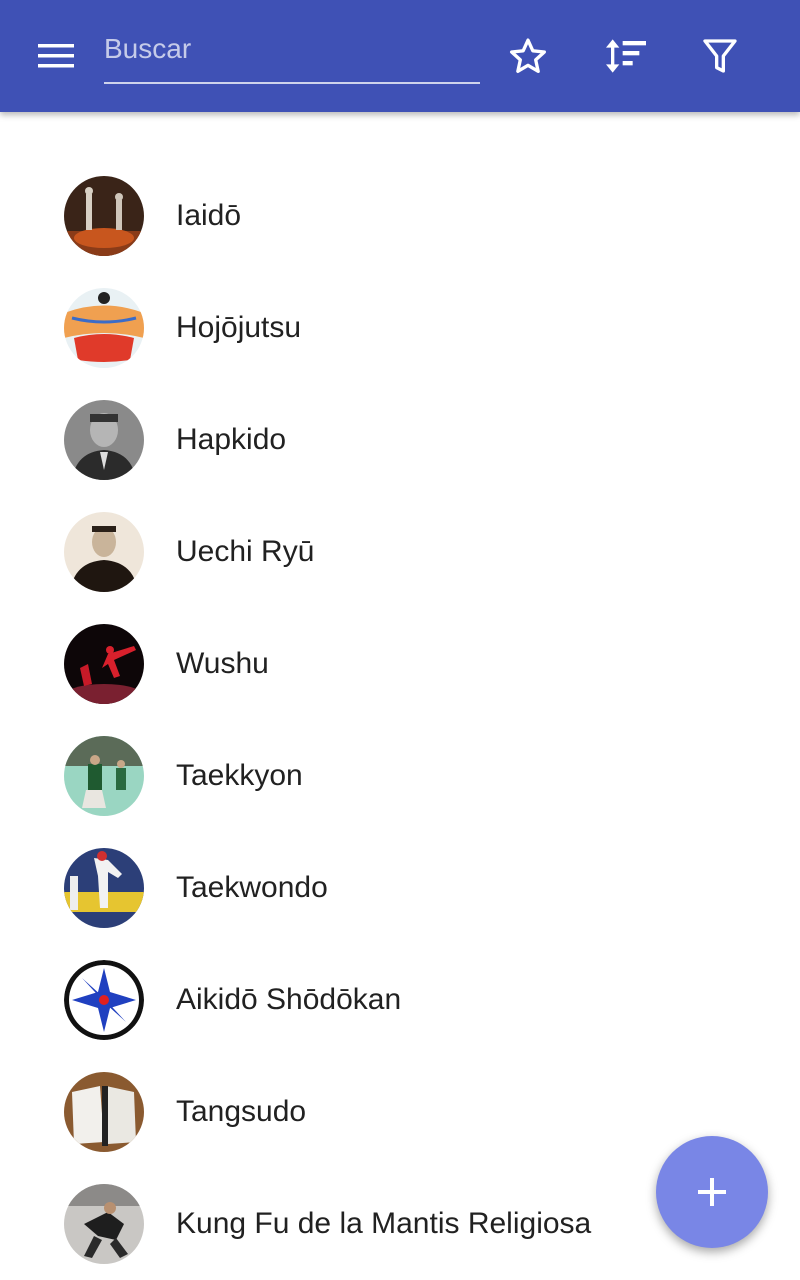  I want to click on list-item: Aikidō Shōdōkan, so click(400, 1000).